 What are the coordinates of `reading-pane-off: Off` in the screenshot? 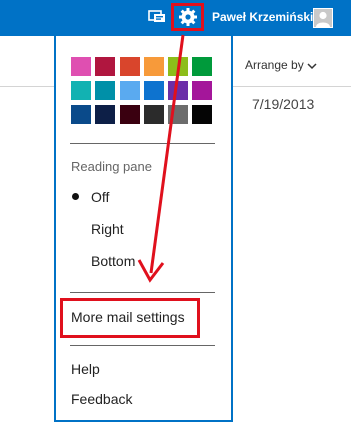 It's located at (100, 197).